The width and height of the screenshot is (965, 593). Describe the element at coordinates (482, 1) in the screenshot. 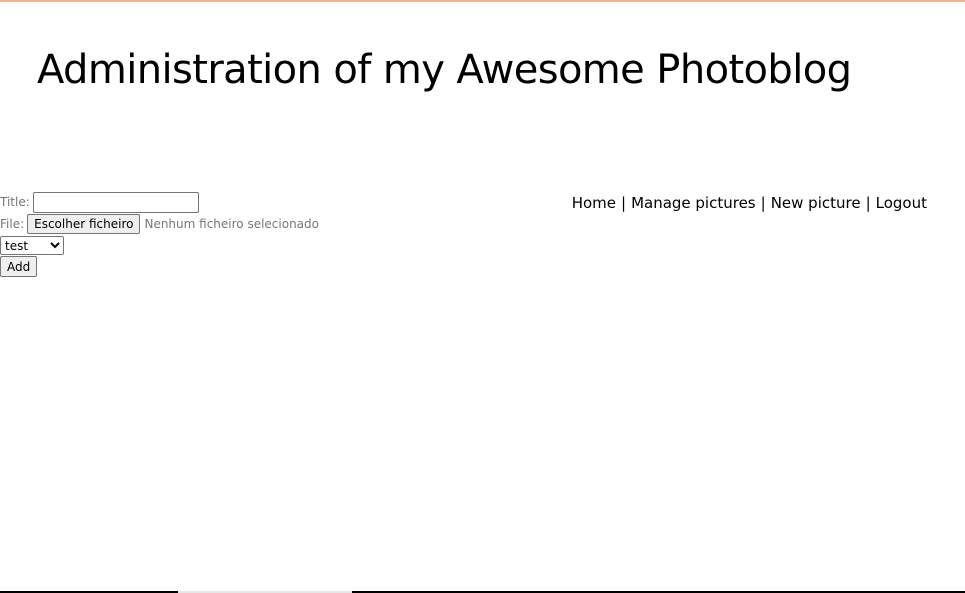

I see `top-border` at that location.